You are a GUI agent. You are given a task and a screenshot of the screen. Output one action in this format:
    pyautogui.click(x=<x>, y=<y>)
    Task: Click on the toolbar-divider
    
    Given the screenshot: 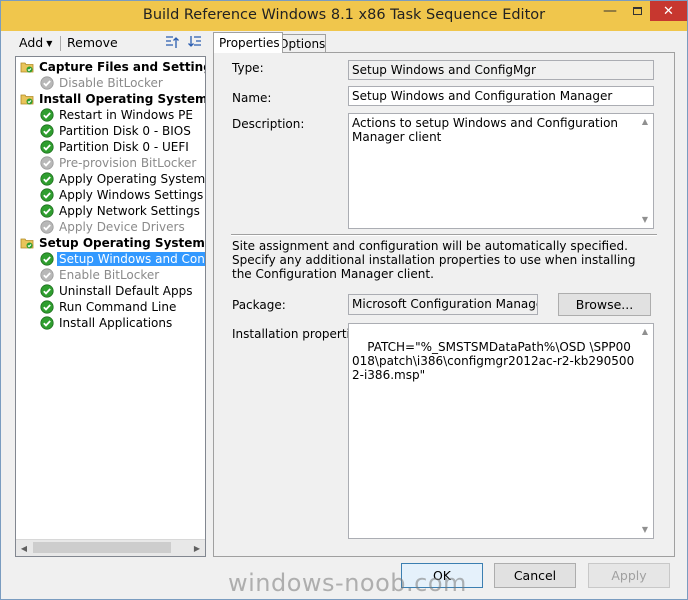 What is the action you would take?
    pyautogui.click(x=60, y=43)
    